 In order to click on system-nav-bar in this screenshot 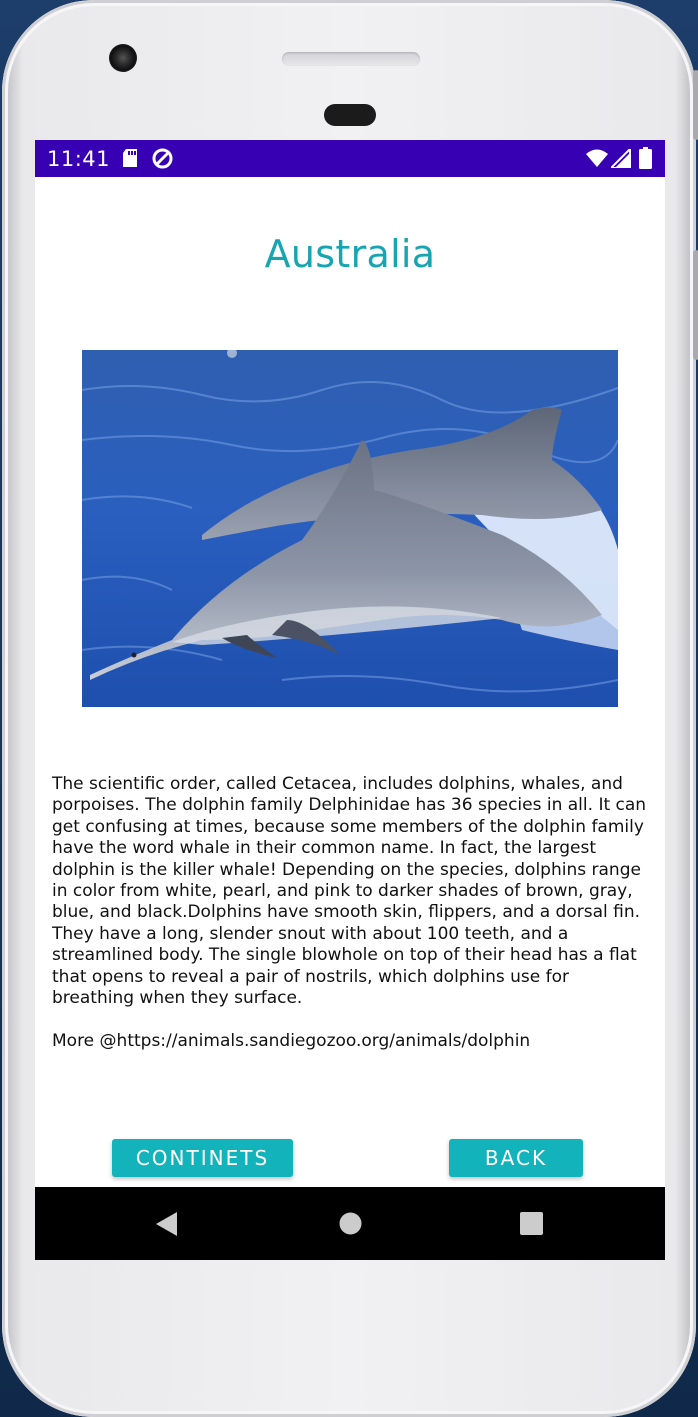, I will do `click(350, 1223)`.